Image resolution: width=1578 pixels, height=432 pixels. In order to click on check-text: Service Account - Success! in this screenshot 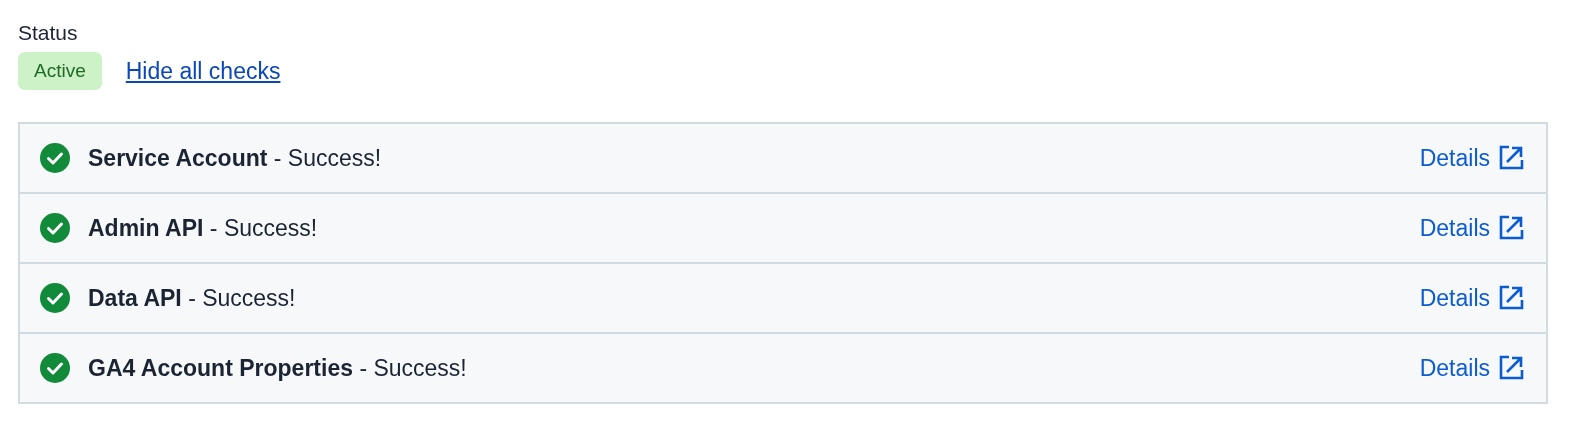, I will do `click(235, 158)`.